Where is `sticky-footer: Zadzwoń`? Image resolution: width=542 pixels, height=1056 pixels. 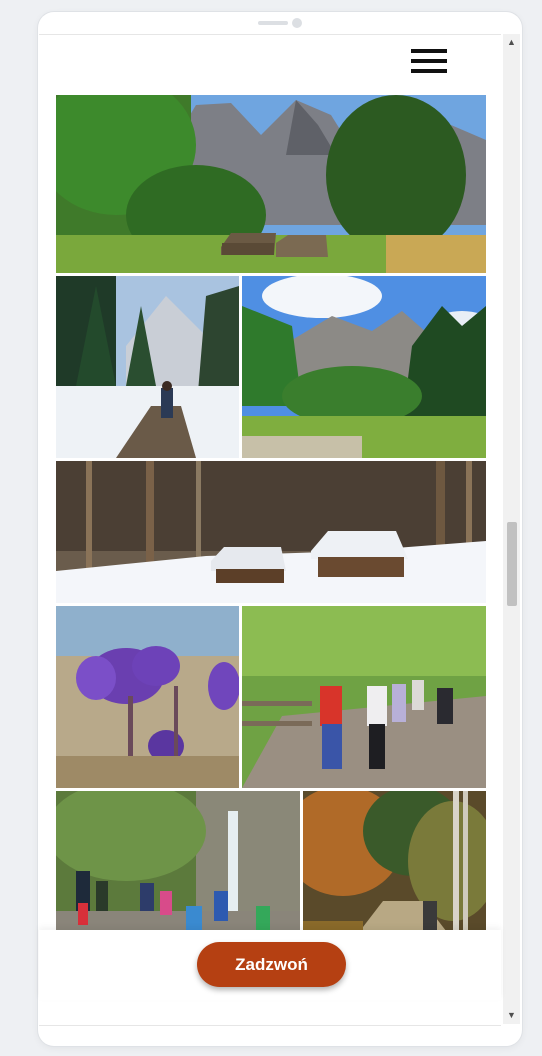 sticky-footer: Zadzwoń is located at coordinates (270, 965).